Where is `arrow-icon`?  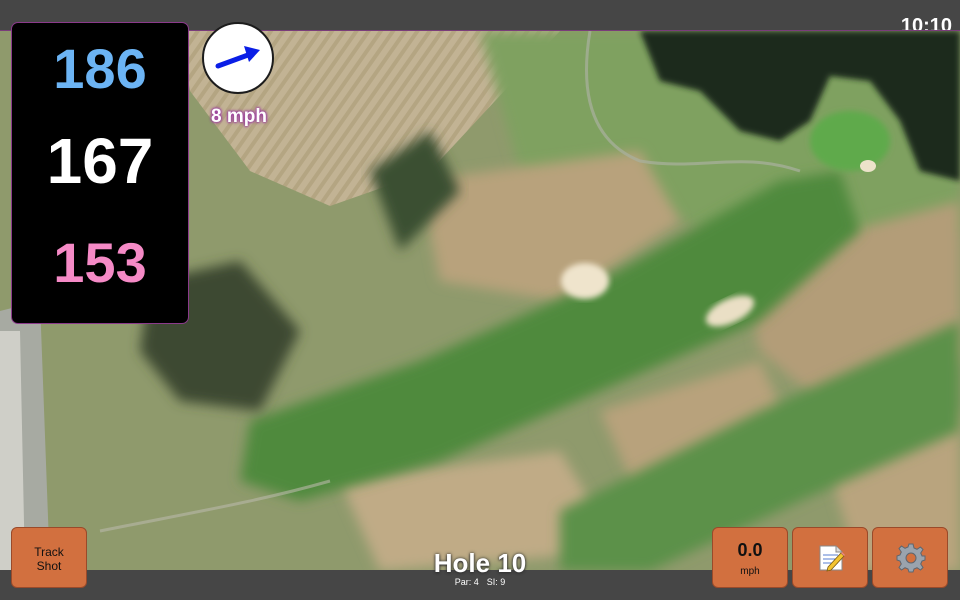
arrow-icon is located at coordinates (237, 57).